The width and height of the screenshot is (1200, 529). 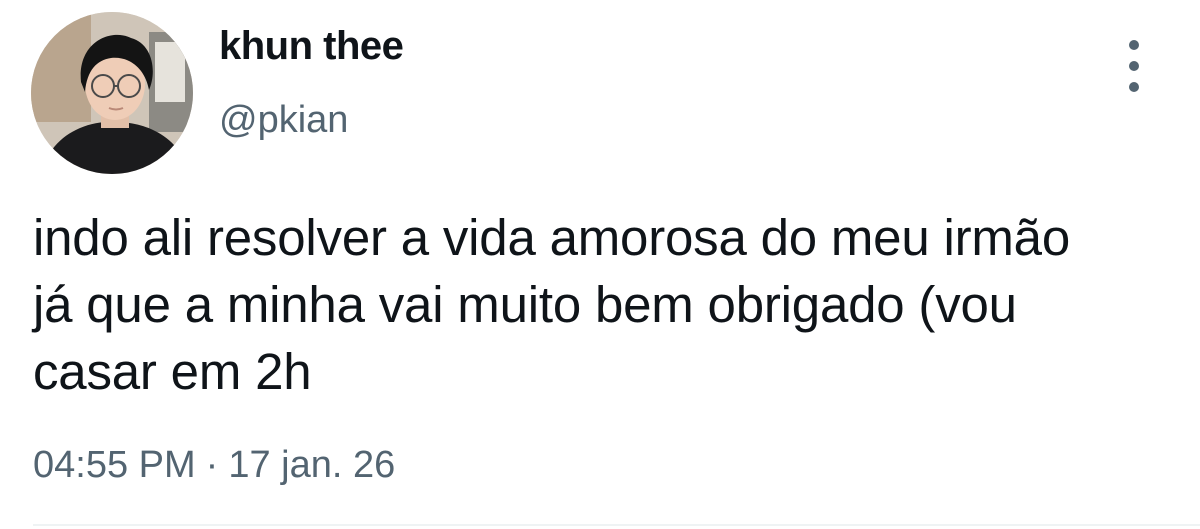 What do you see at coordinates (114, 465) in the screenshot?
I see `tweet-time: 04:55 PM` at bounding box center [114, 465].